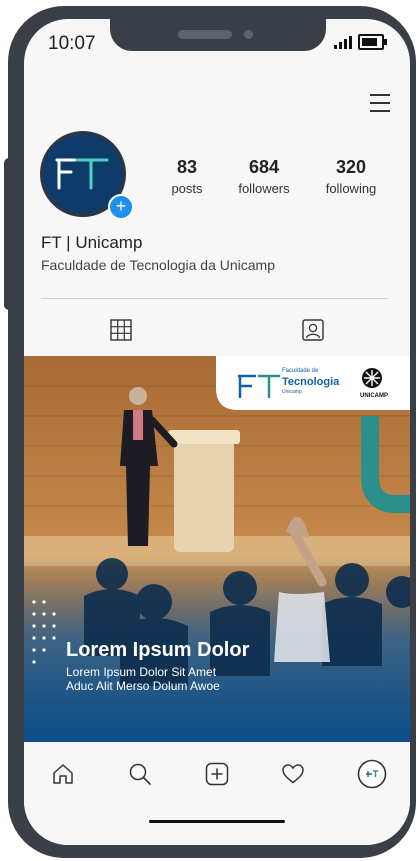 The height and width of the screenshot is (861, 418). I want to click on post-logo-small: Faculdade de, so click(300, 371).